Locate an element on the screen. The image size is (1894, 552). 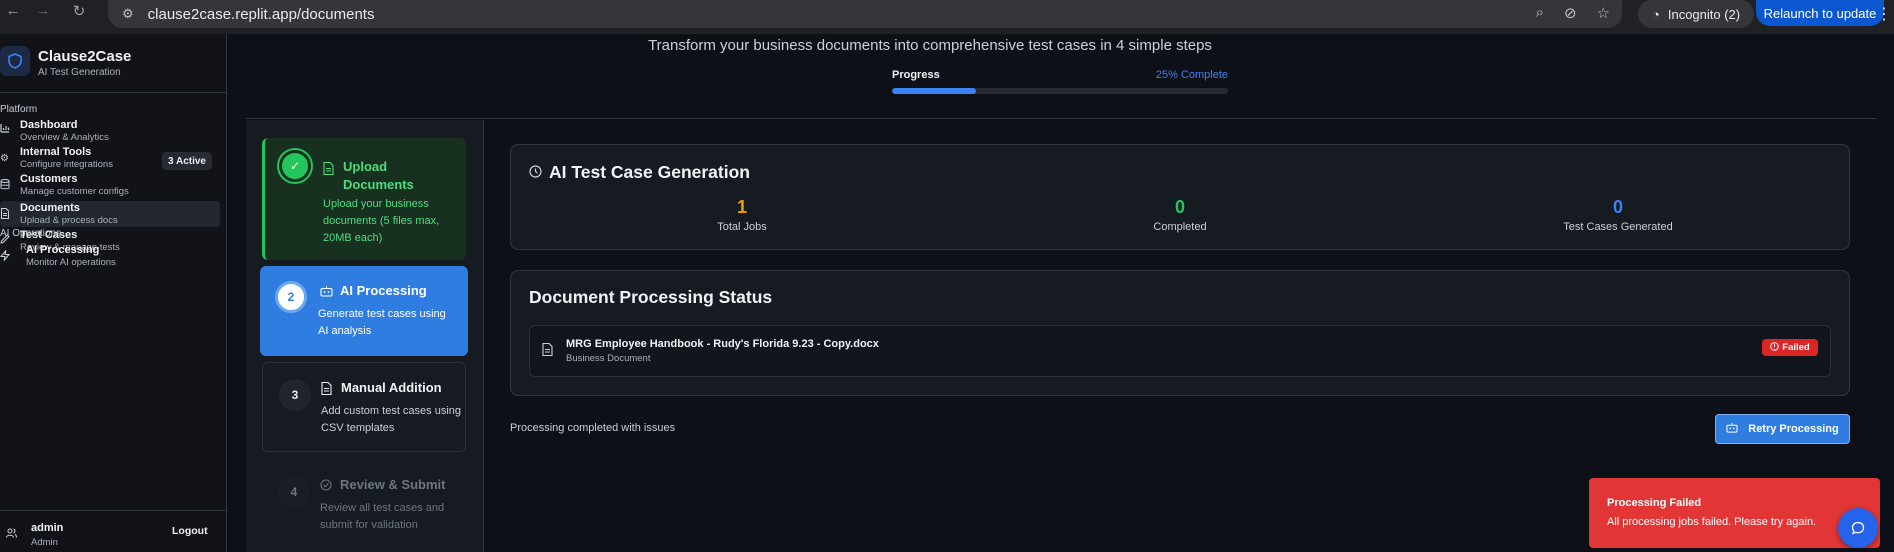
section-label-ai-operations: AI Operations is located at coordinates (31, 233).